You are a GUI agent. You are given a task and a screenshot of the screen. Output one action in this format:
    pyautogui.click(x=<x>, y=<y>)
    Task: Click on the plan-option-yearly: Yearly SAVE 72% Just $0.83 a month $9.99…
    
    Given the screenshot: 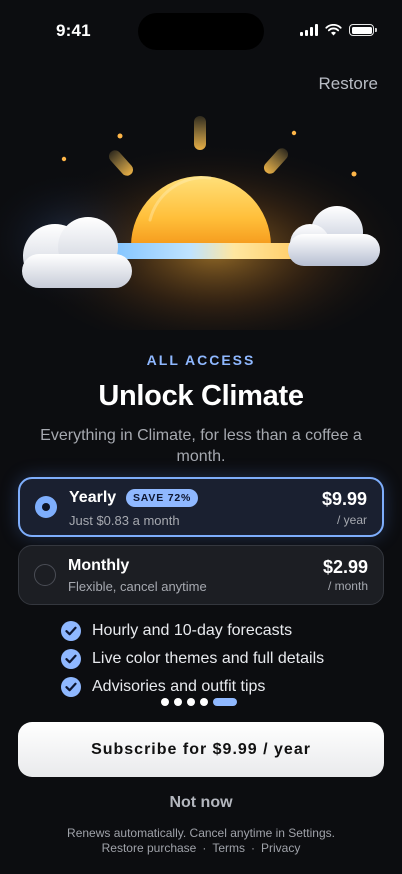 What is the action you would take?
    pyautogui.click(x=201, y=507)
    